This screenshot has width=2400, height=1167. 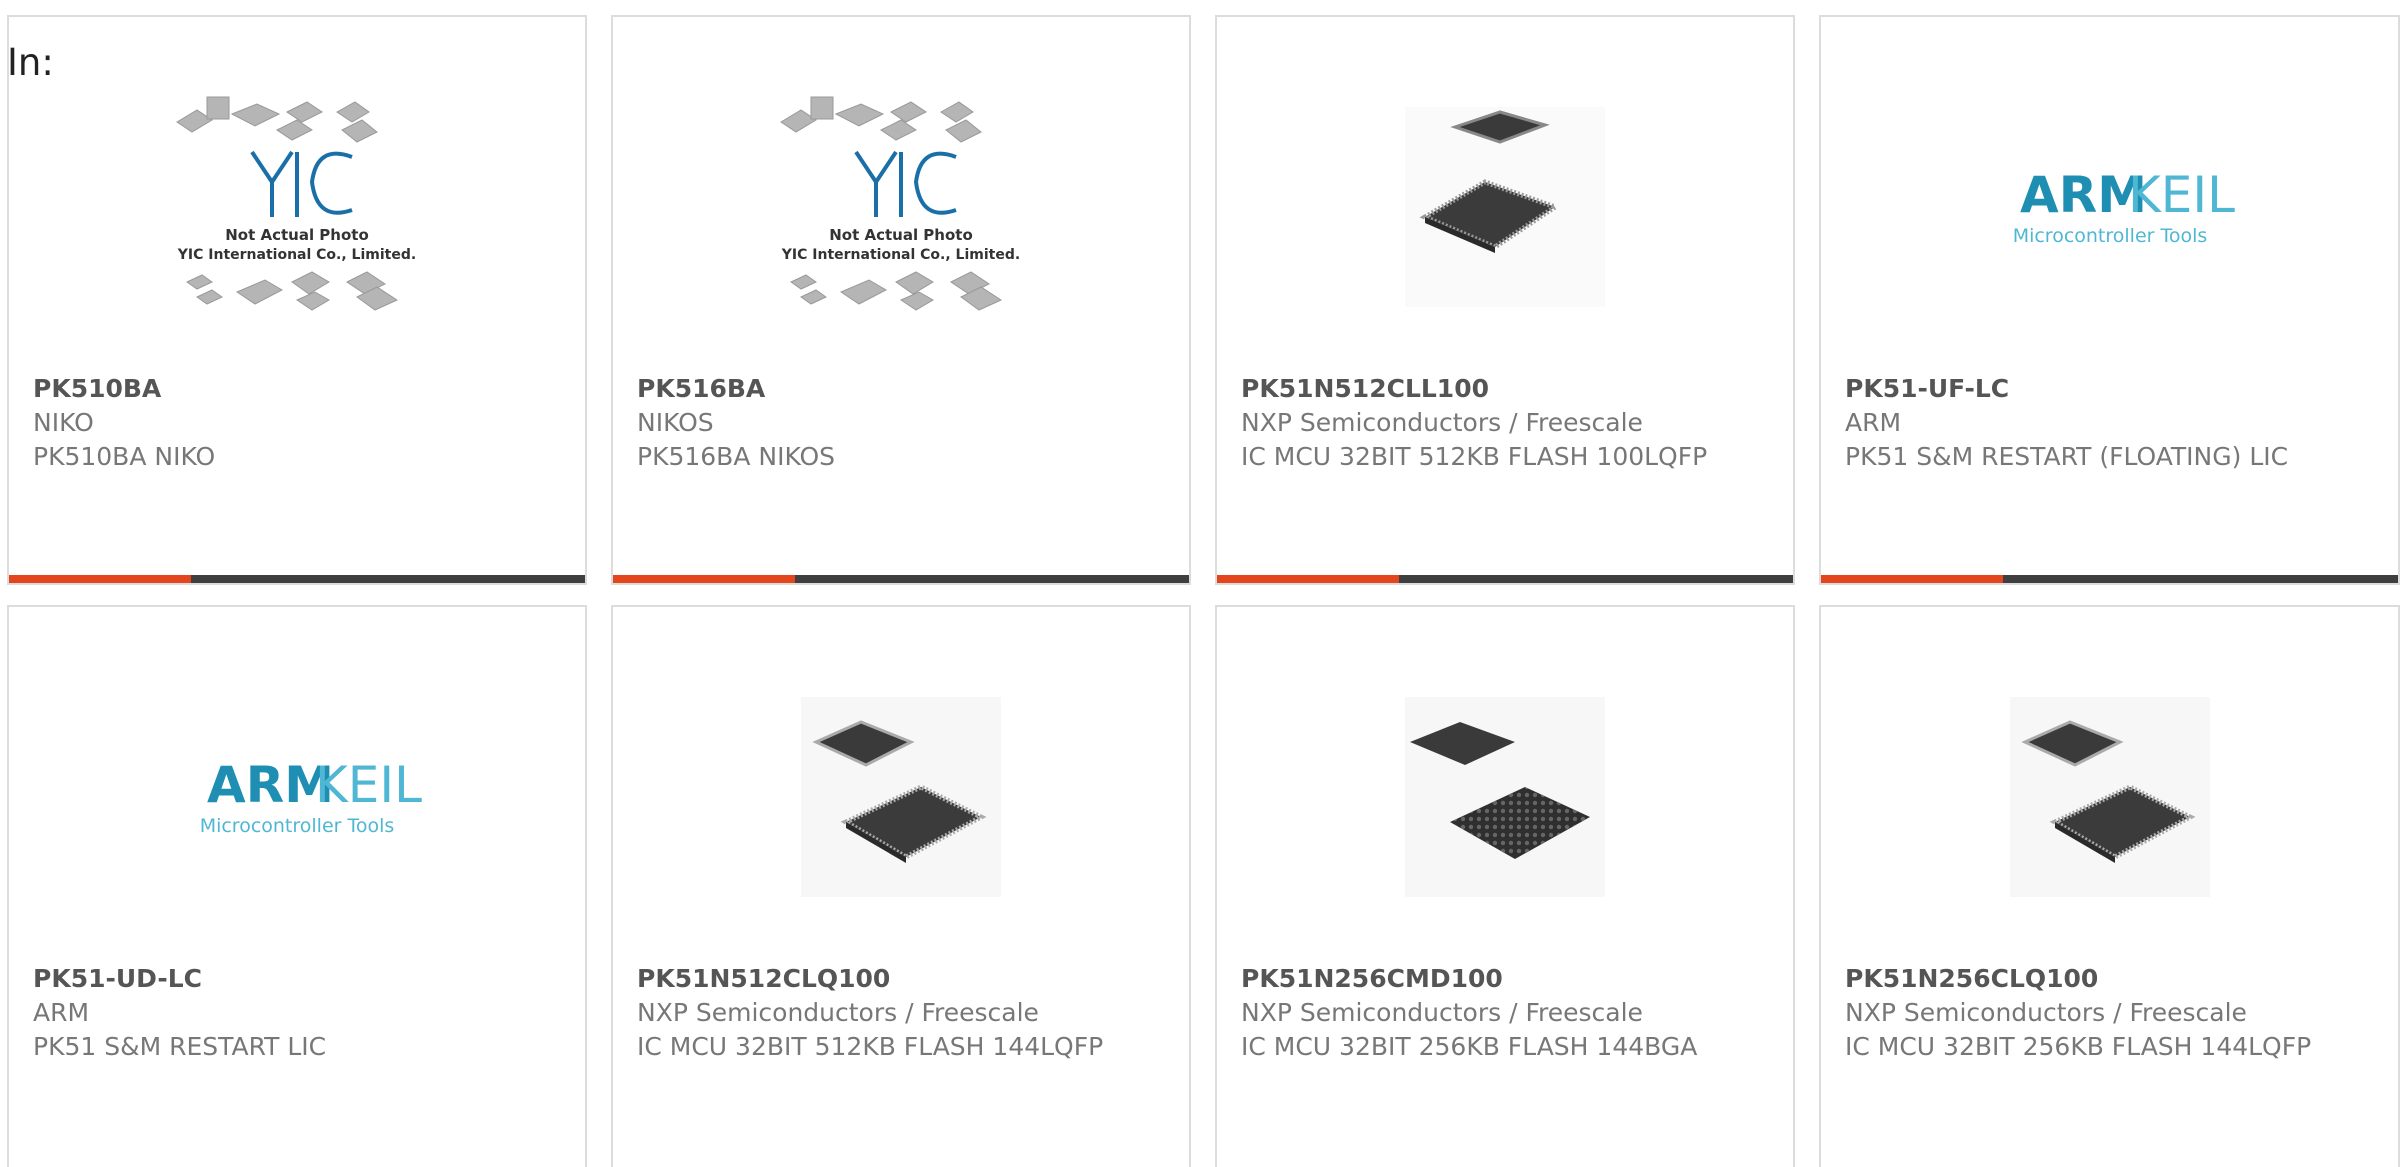 I want to click on product-text: PK516BA NIKOS PK516BA NIKOS, so click(x=903, y=423).